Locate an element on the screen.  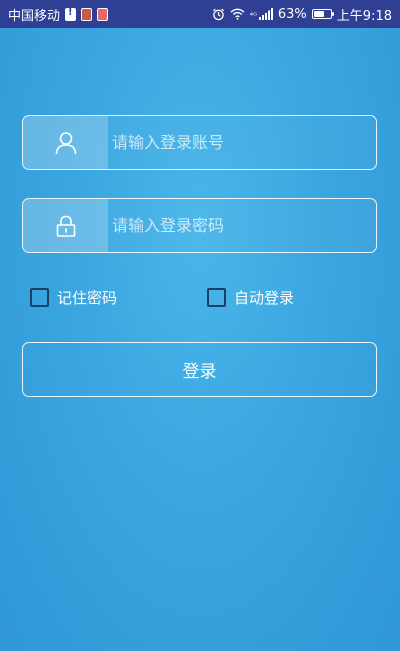
battery-percent: 63% is located at coordinates (292, 14).